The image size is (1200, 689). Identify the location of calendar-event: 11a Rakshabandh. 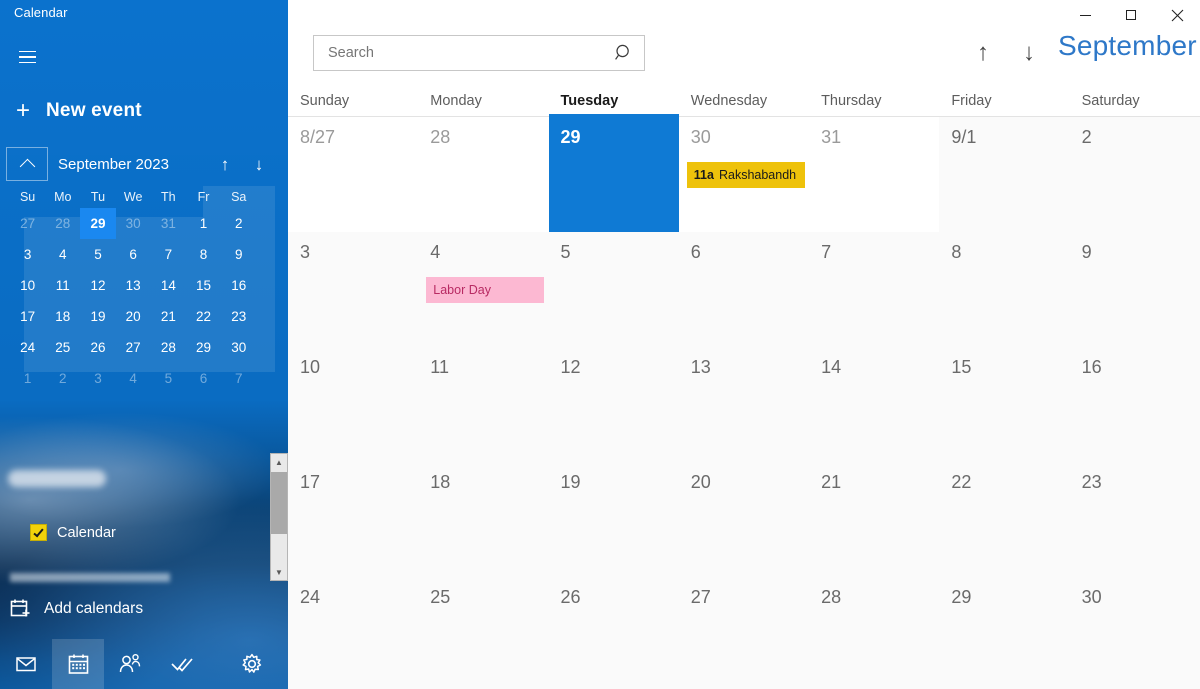
(745, 175).